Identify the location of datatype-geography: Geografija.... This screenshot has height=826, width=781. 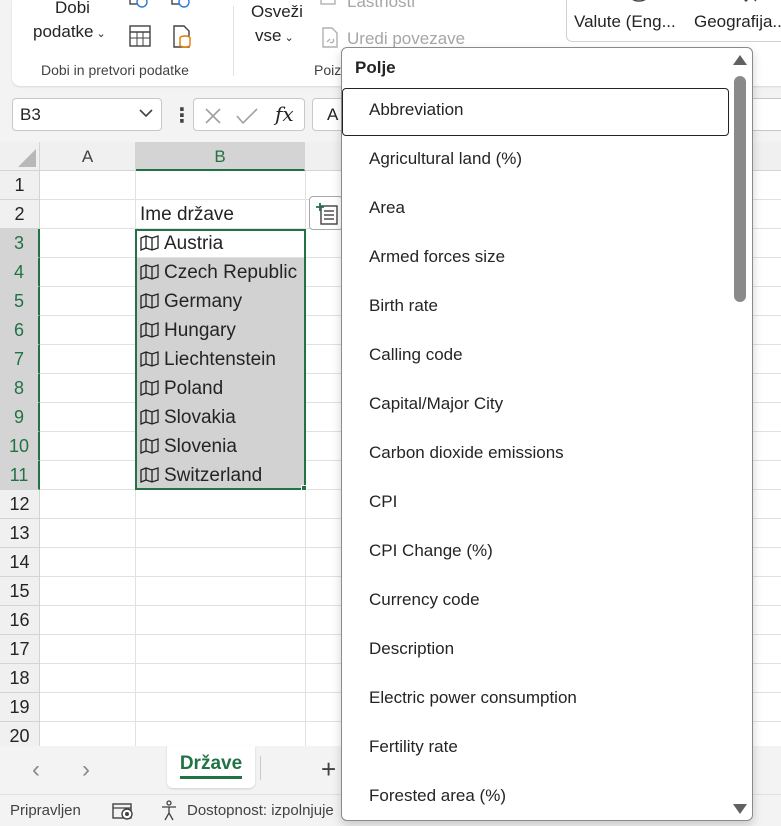
(737, 22).